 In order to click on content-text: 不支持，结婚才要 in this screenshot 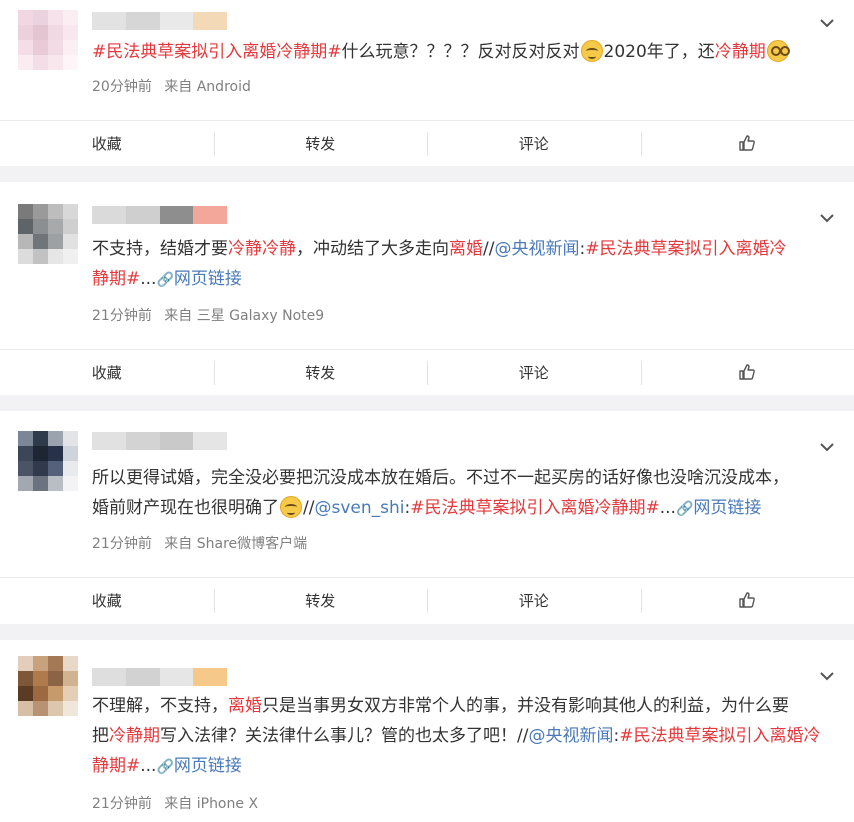, I will do `click(160, 249)`.